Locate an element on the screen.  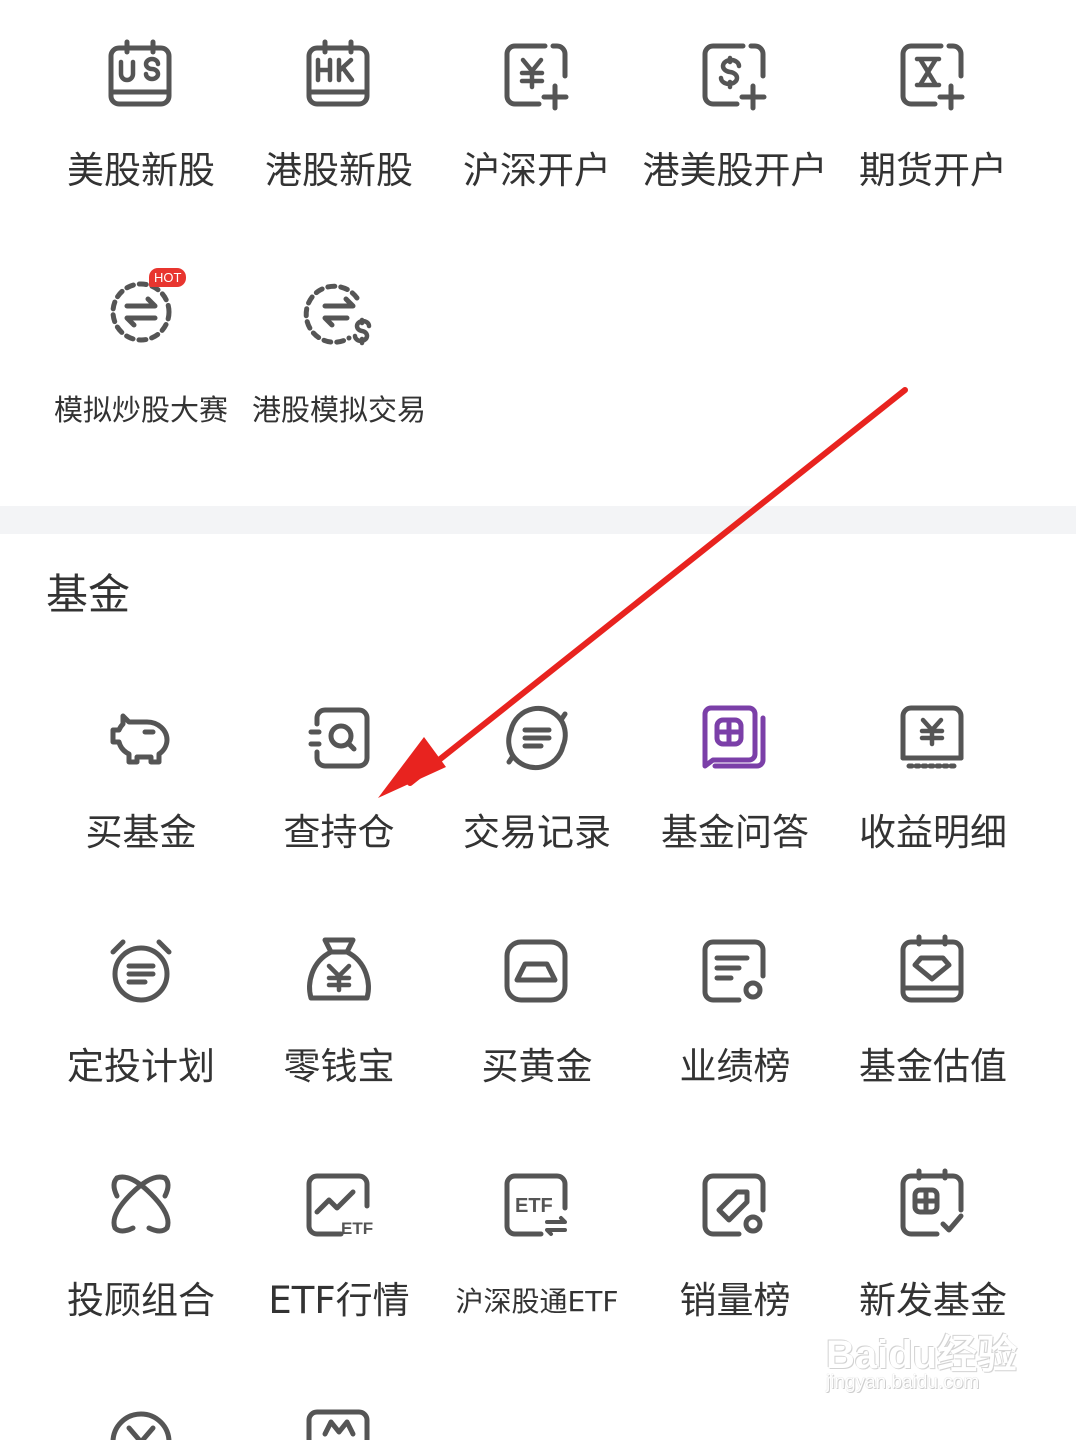
grid-item-performance-ranking: 业绩榜 is located at coordinates (735, 1009).